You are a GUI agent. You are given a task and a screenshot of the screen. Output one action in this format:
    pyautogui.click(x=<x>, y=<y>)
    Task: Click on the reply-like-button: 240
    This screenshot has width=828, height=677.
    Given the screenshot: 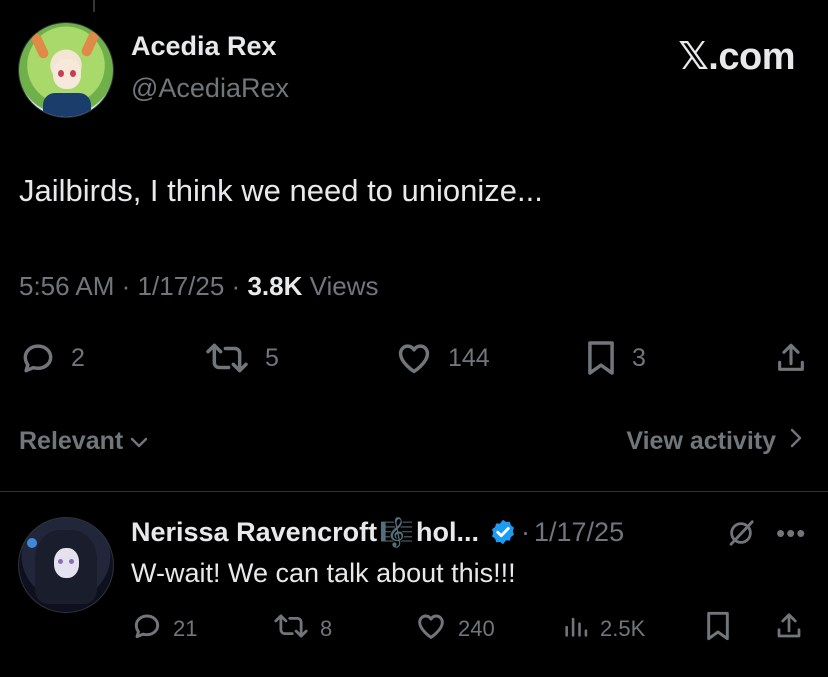 What is the action you would take?
    pyautogui.click(x=454, y=629)
    